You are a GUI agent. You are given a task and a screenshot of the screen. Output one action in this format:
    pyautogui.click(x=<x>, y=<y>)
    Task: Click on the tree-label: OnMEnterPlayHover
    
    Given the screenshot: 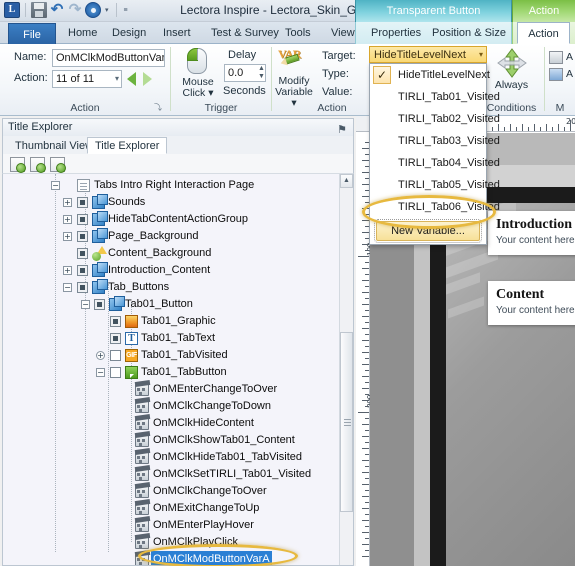 What is the action you would take?
    pyautogui.click(x=203, y=525)
    